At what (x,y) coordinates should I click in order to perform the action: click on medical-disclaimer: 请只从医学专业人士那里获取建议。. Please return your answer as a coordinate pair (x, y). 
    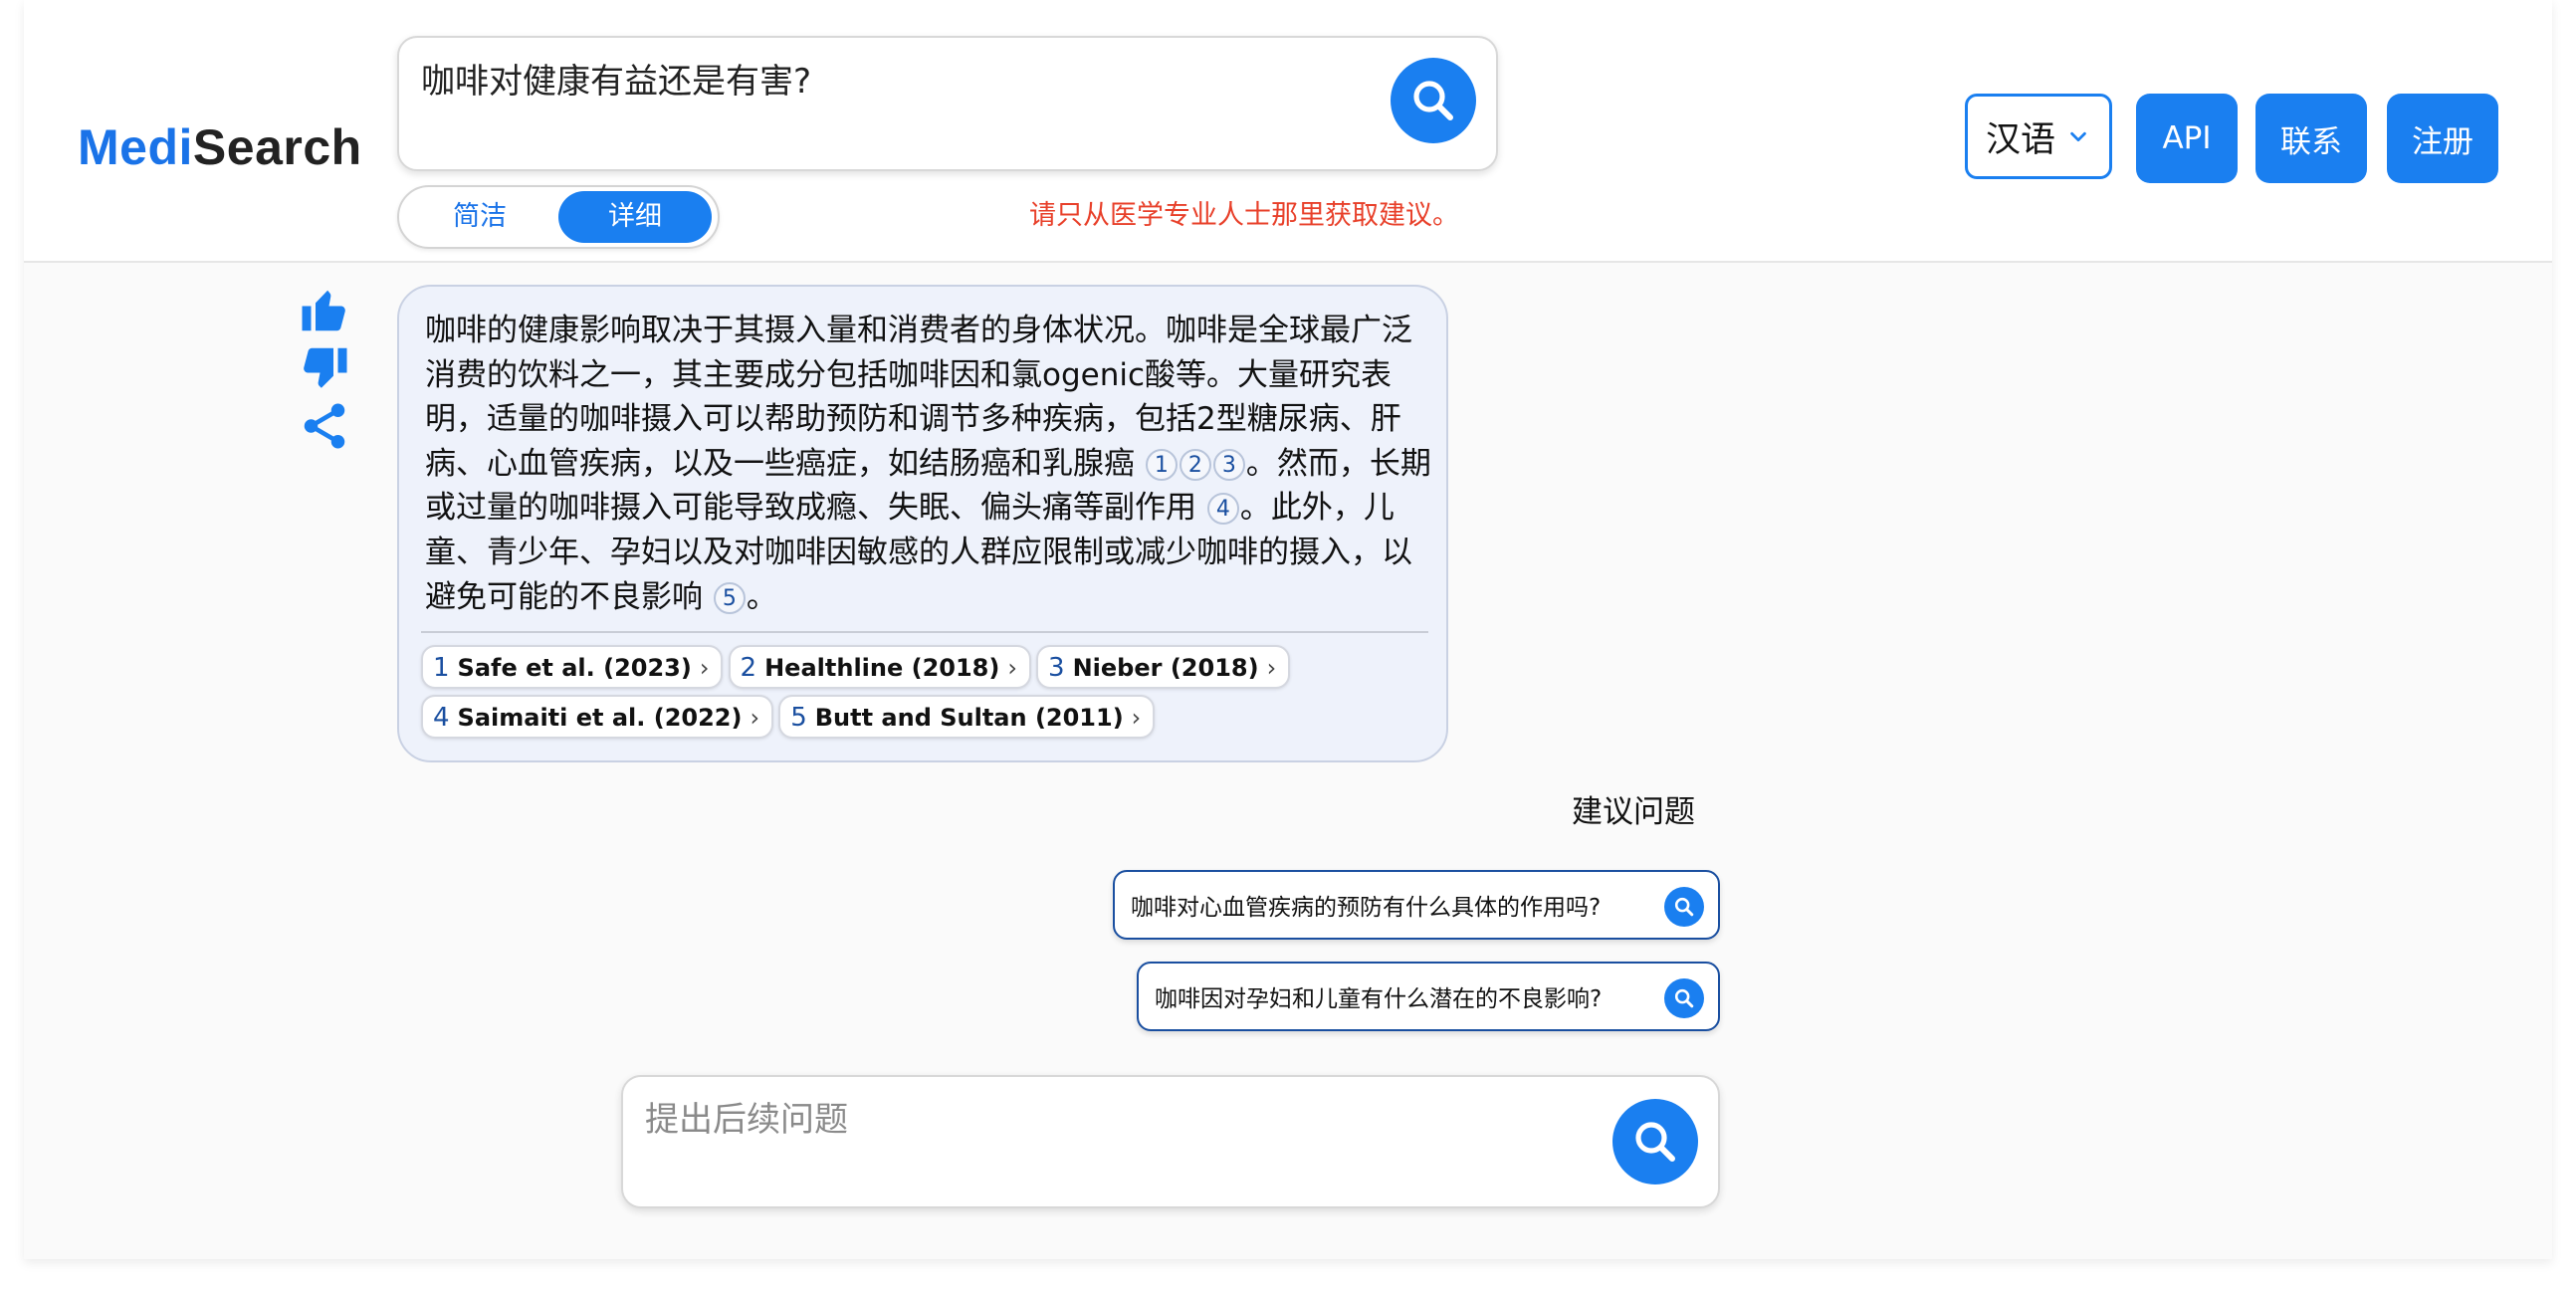
    Looking at the image, I should click on (1244, 215).